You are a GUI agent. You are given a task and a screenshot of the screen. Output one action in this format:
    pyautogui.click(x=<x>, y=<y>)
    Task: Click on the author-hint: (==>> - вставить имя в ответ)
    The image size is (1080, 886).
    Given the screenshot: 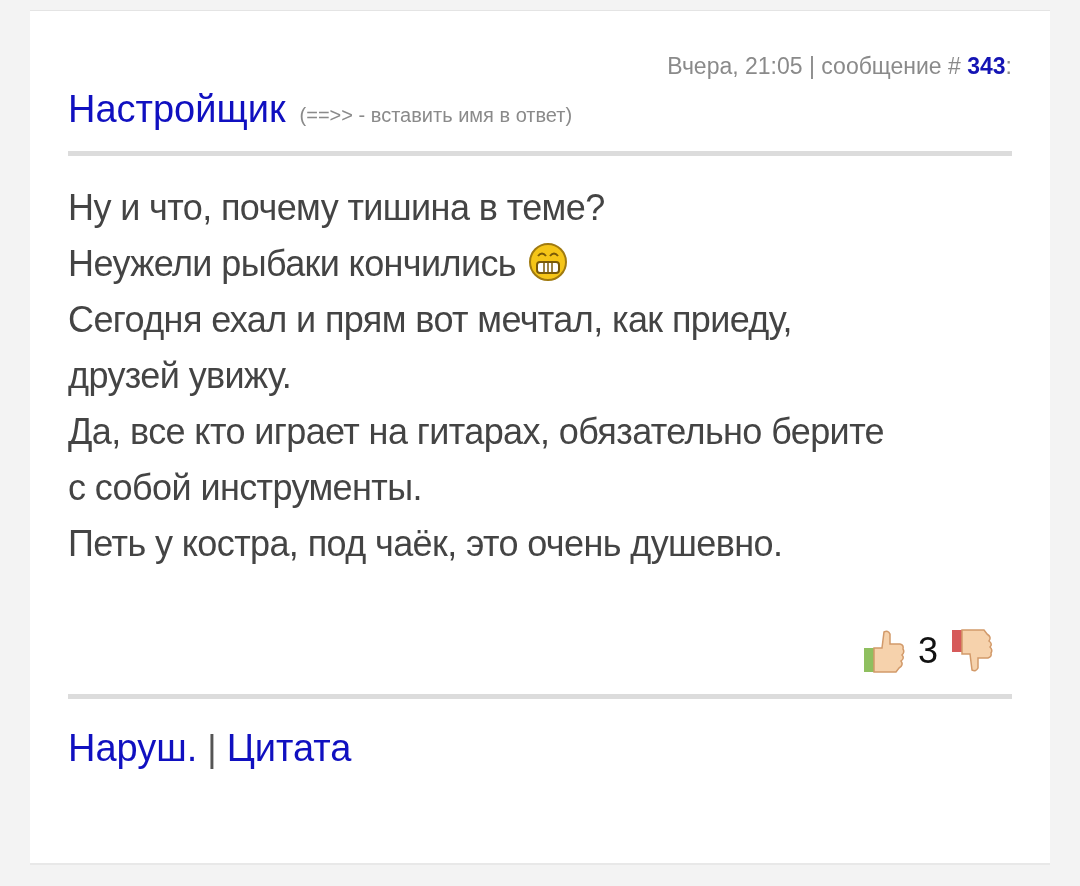 What is the action you would take?
    pyautogui.click(x=436, y=115)
    